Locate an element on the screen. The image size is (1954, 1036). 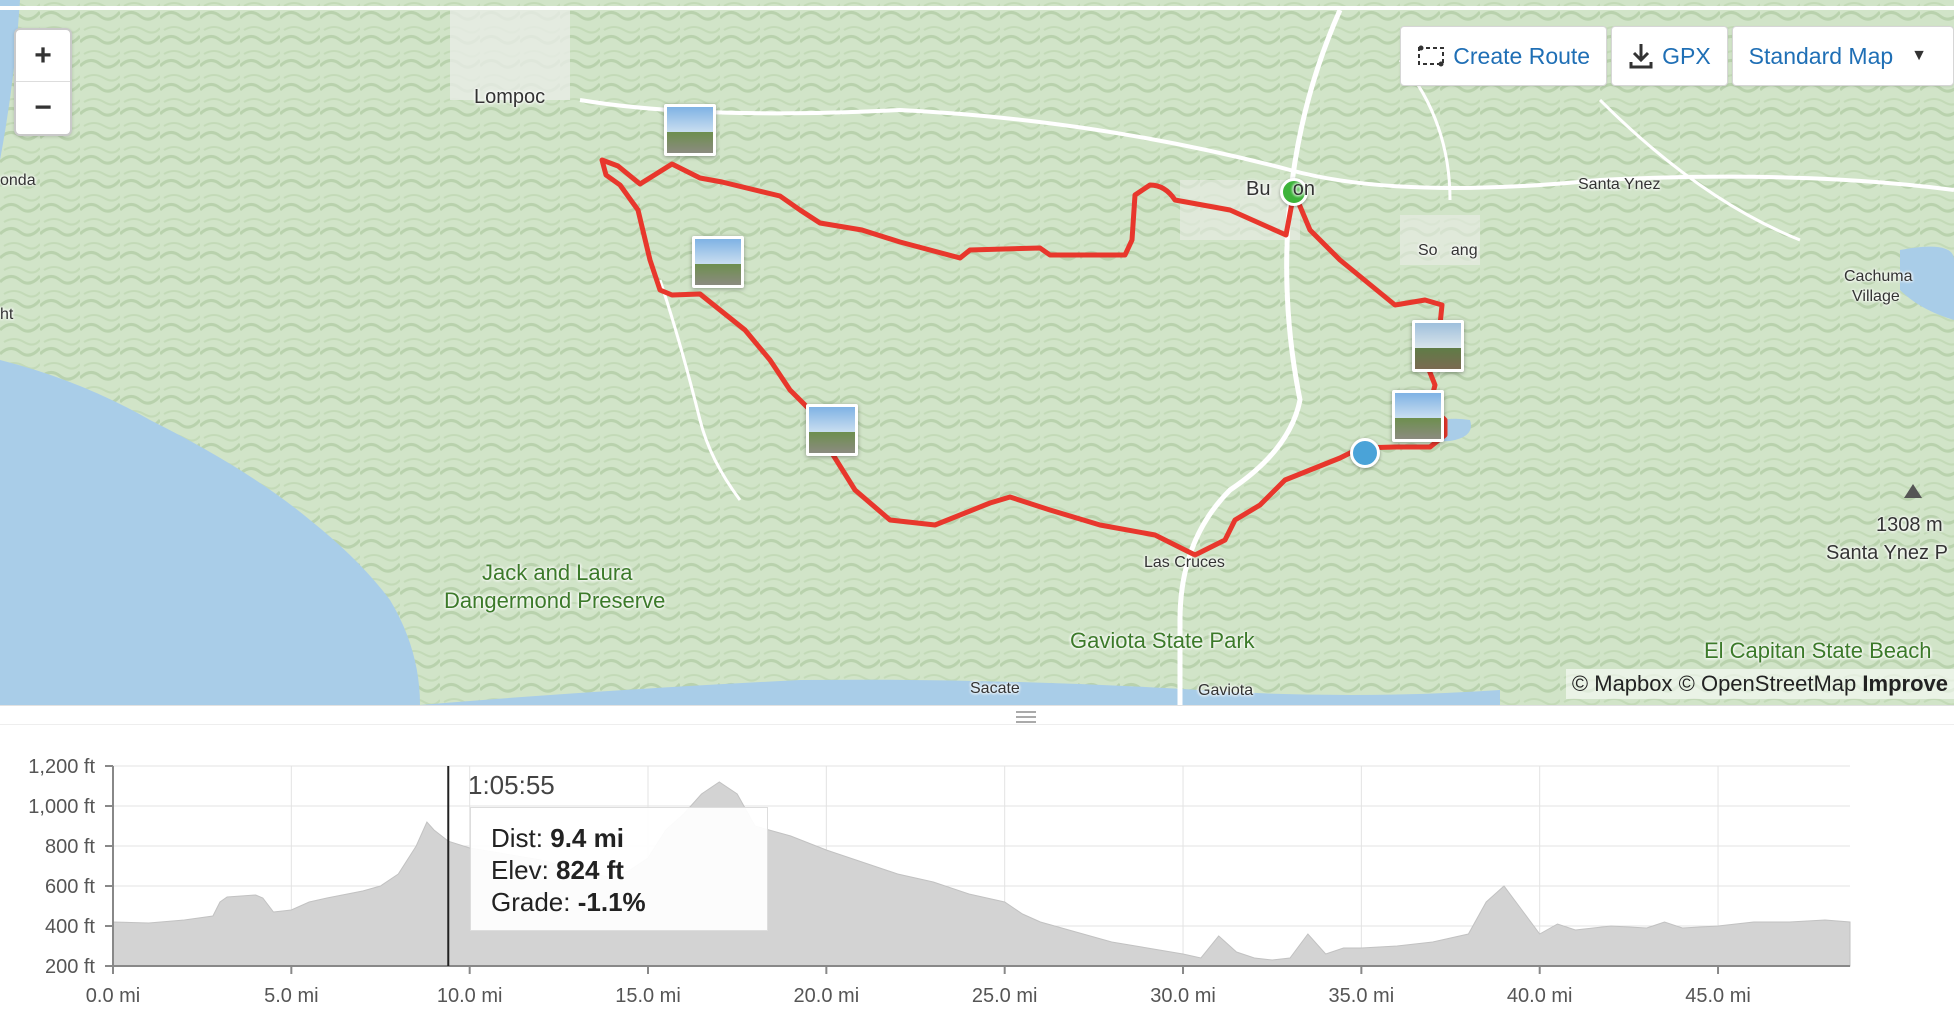
tooltip-elevation-row: Elev: 824 ft is located at coordinates (619, 870).